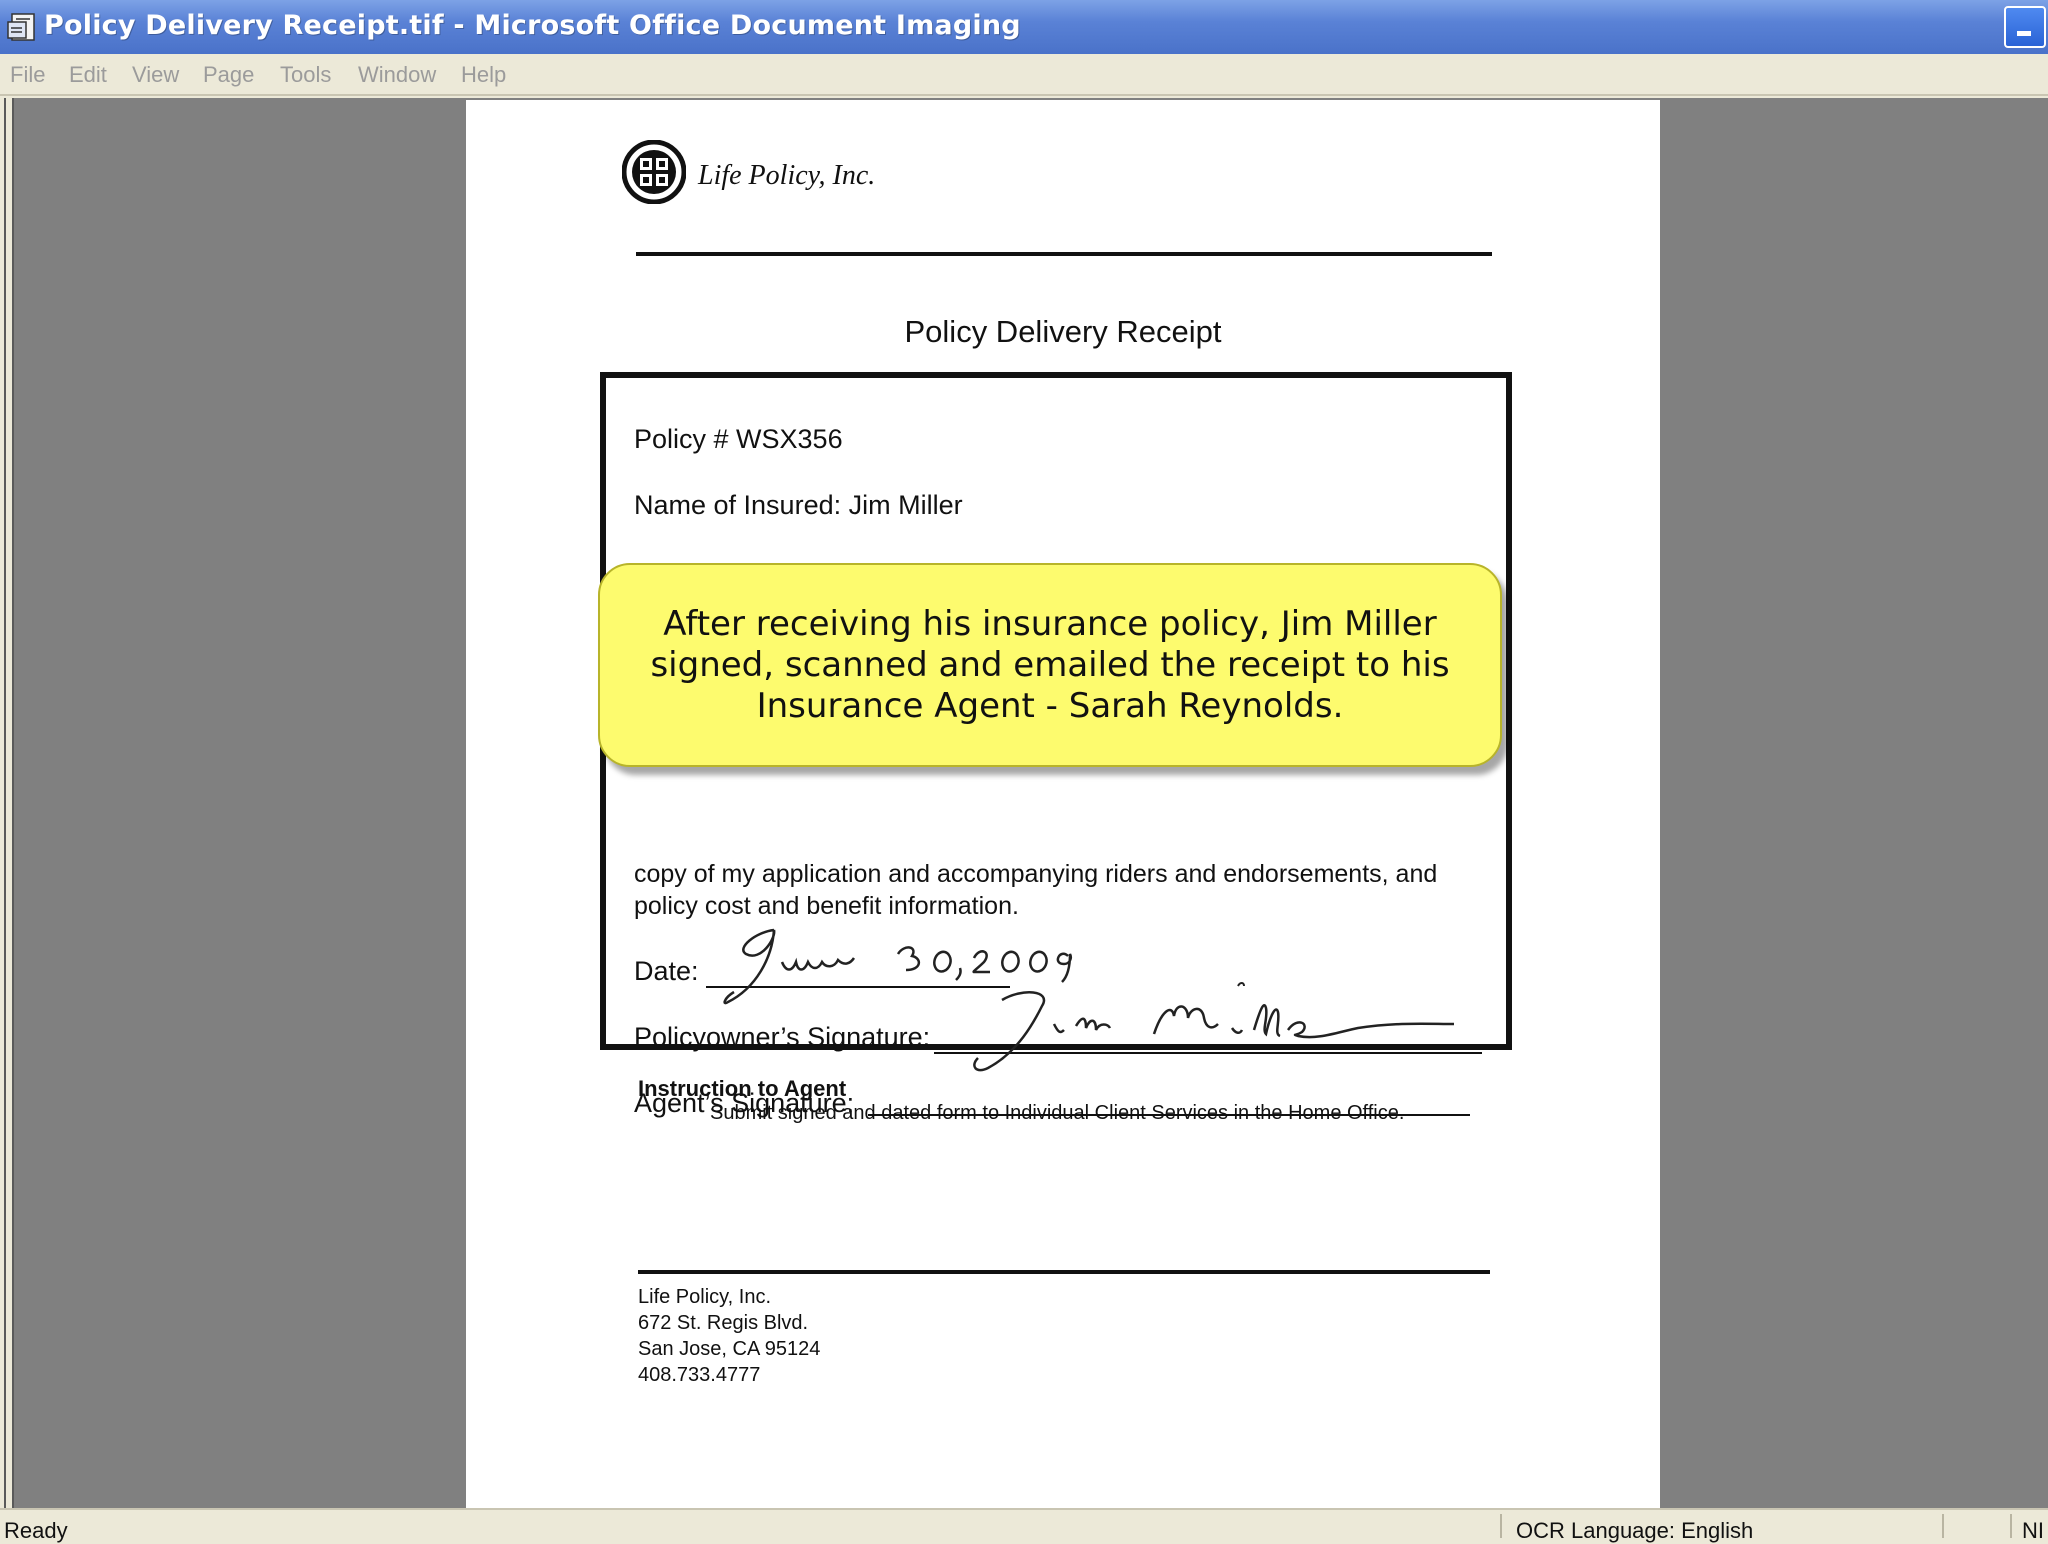 Image resolution: width=2048 pixels, height=1544 pixels. Describe the element at coordinates (742, 1088) in the screenshot. I see `instruction-heading: Instruction to Agent` at that location.